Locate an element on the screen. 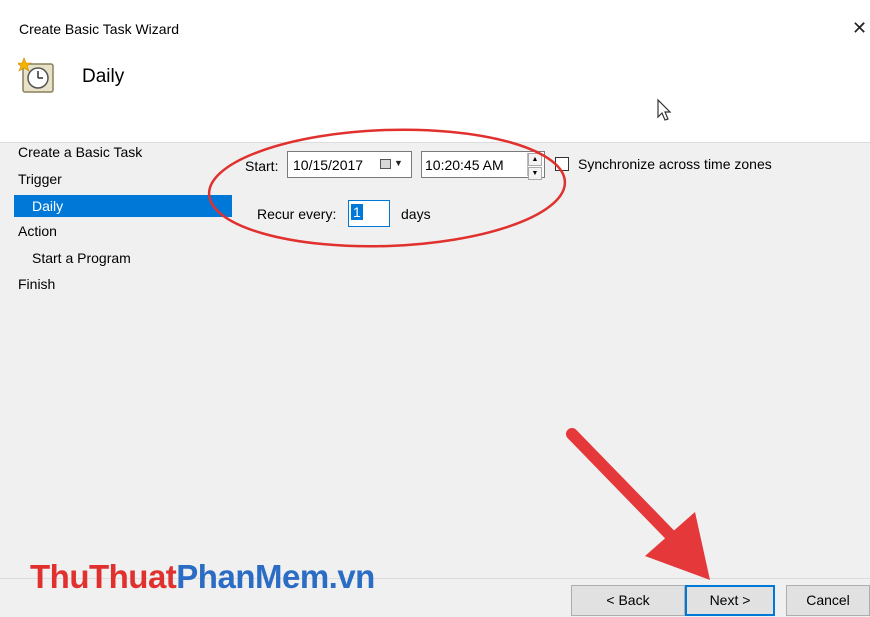 The image size is (870, 617). close-icon: ✕ is located at coordinates (859, 28).